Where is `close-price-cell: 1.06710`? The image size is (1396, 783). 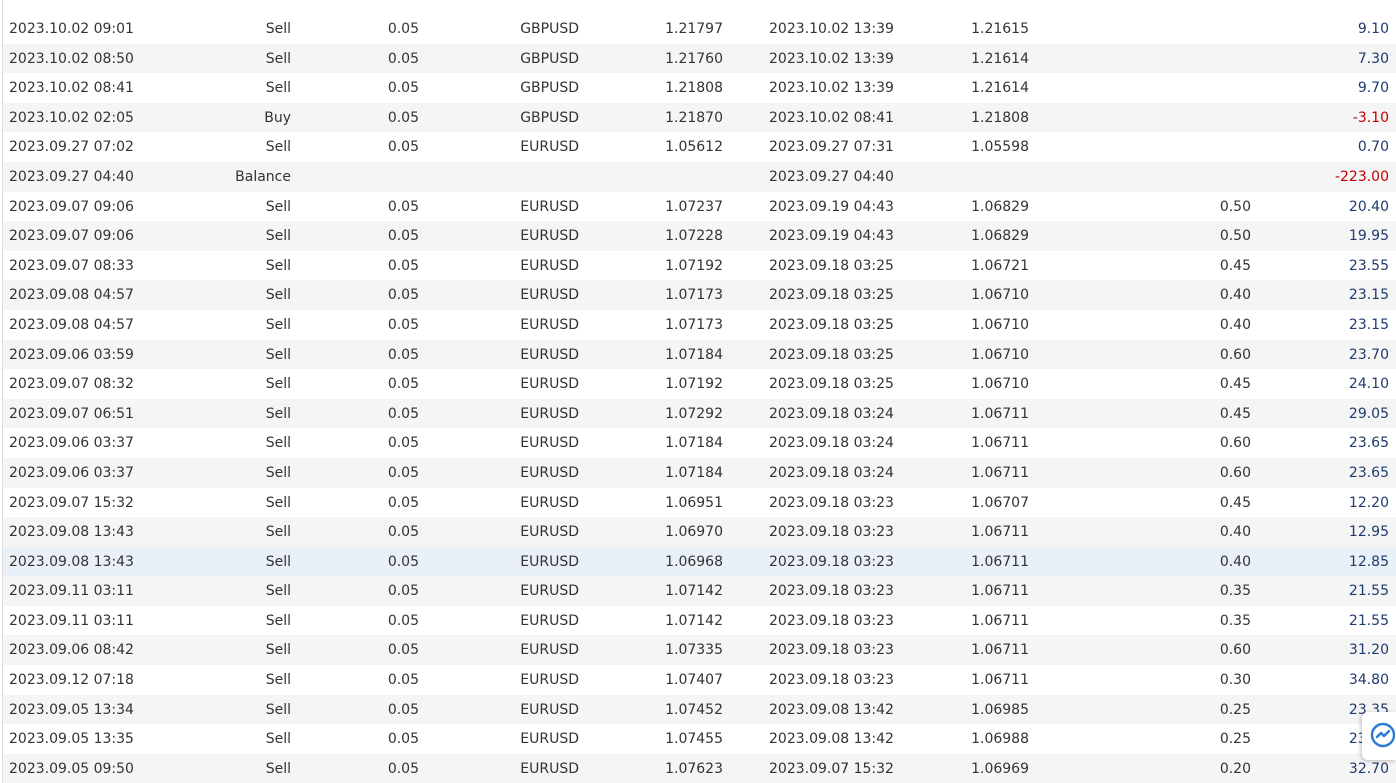
close-price-cell: 1.06710 is located at coordinates (1000, 324).